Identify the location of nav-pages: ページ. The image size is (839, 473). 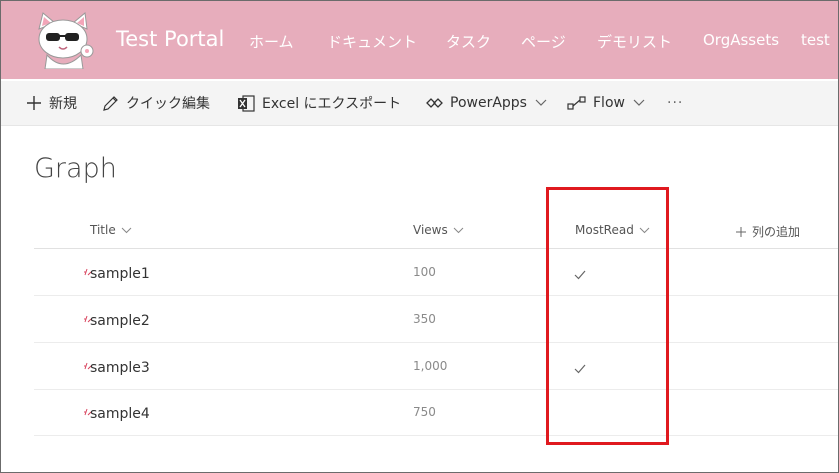
(543, 41).